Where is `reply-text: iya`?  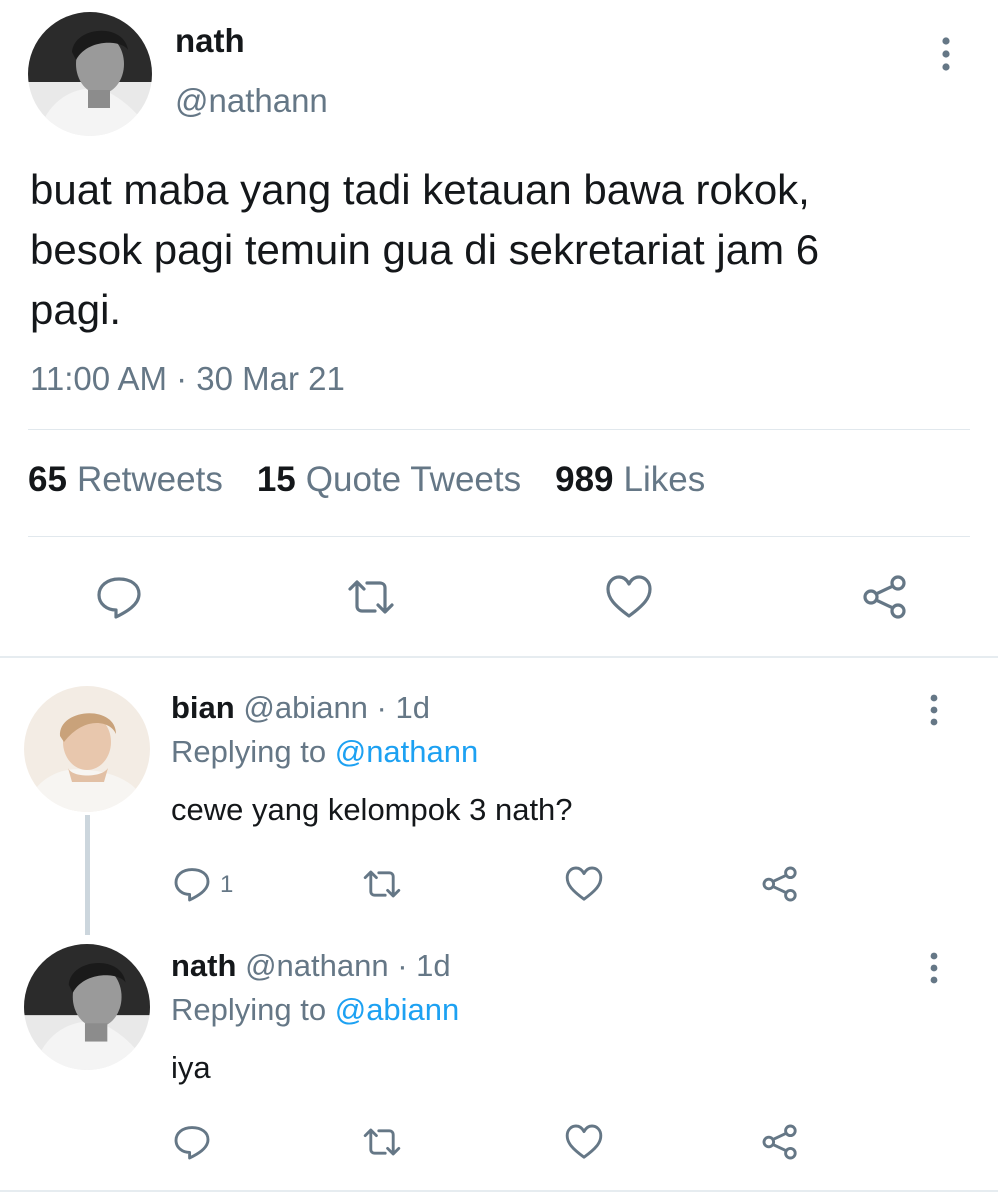
reply-text: iya is located at coordinates (191, 1067).